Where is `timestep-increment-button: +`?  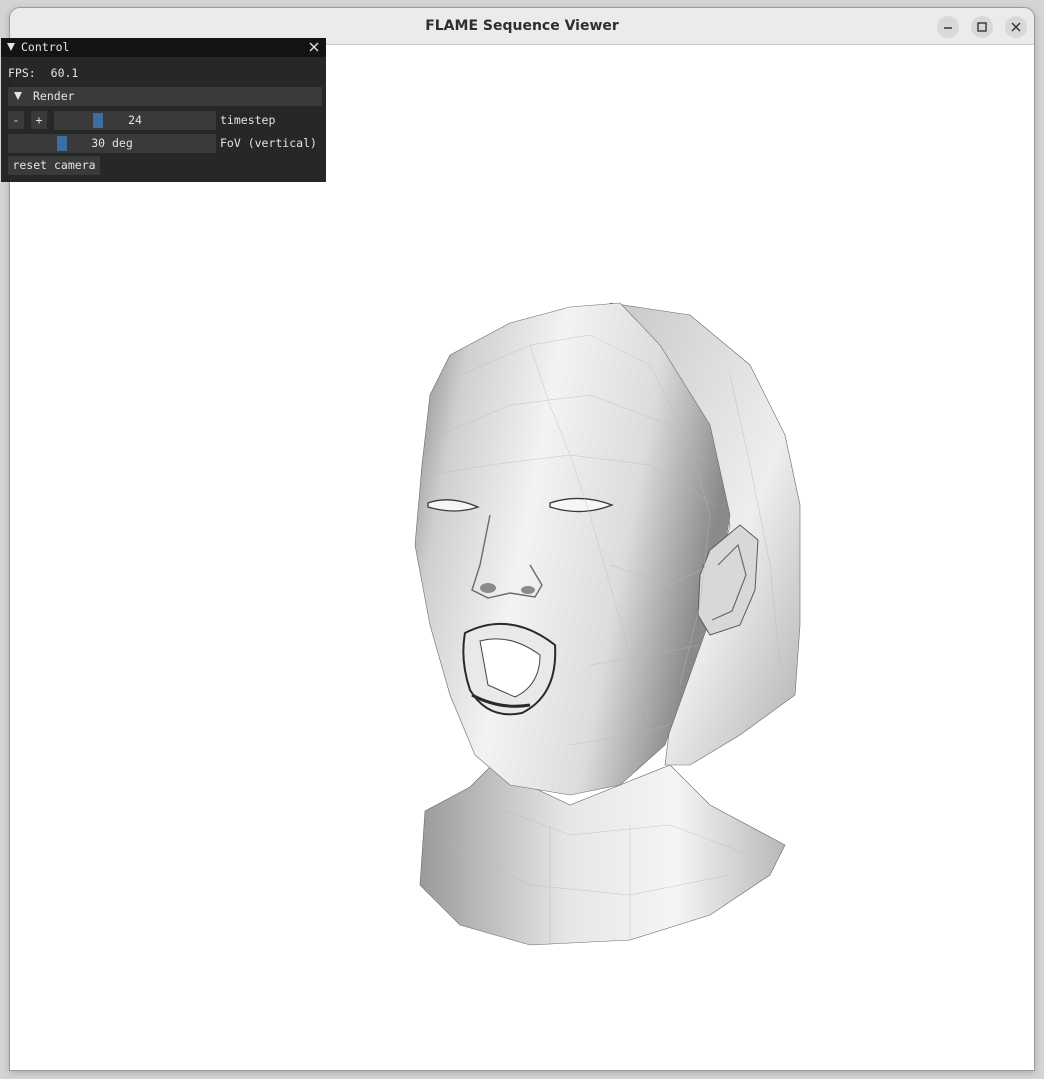 timestep-increment-button: + is located at coordinates (39, 120).